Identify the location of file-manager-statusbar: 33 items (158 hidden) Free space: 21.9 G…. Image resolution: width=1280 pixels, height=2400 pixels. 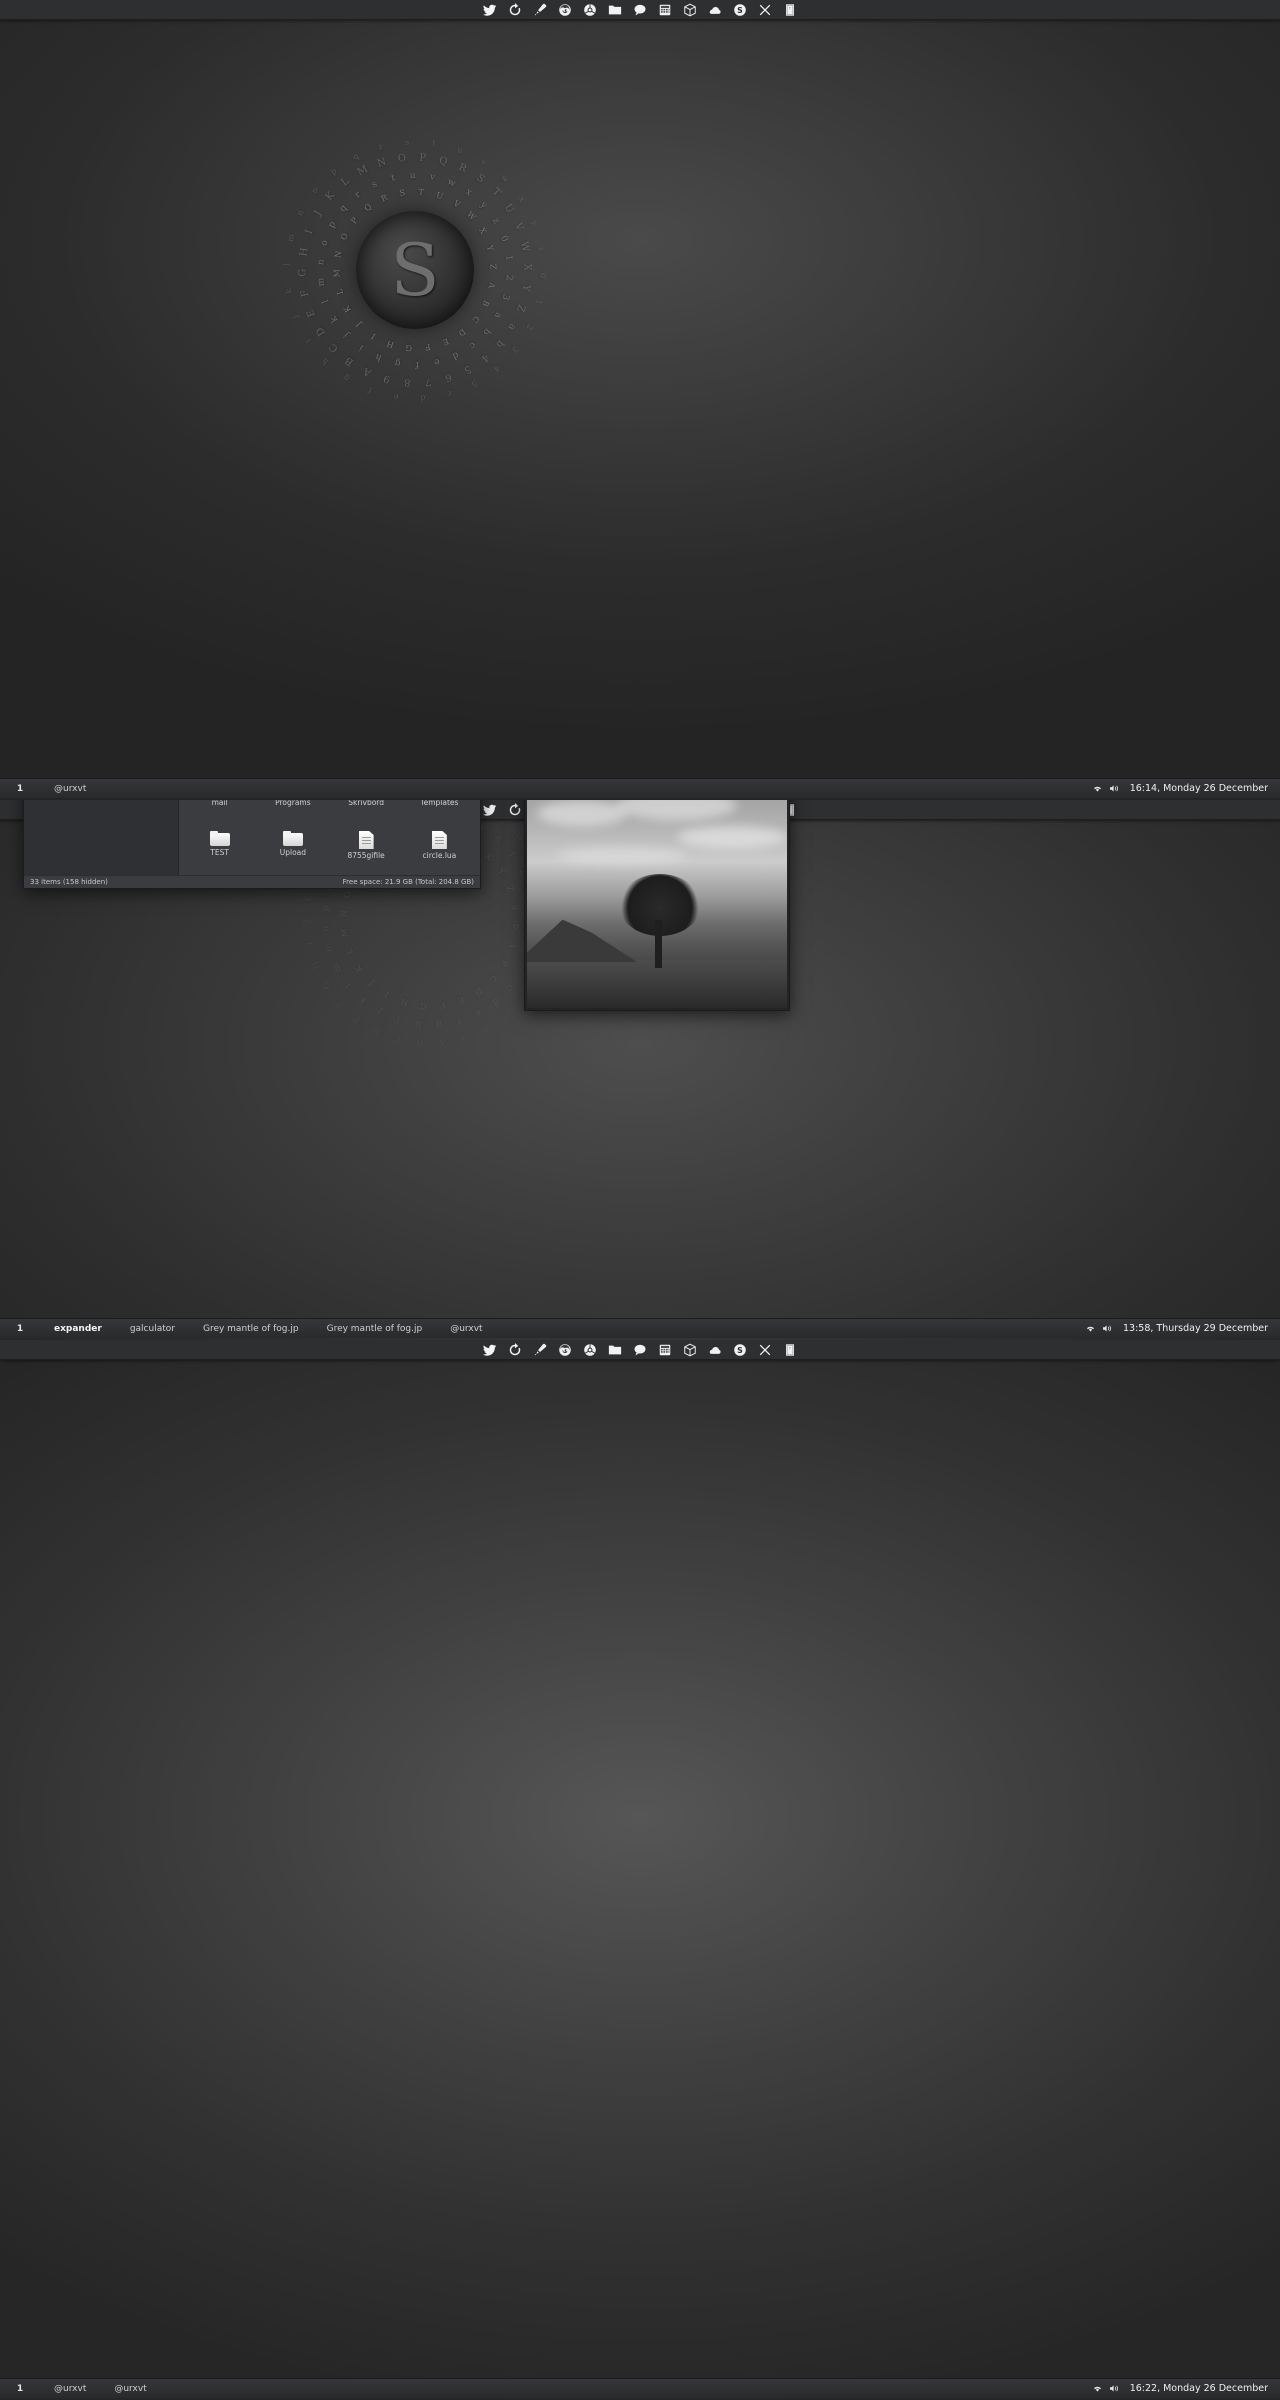
(252, 881).